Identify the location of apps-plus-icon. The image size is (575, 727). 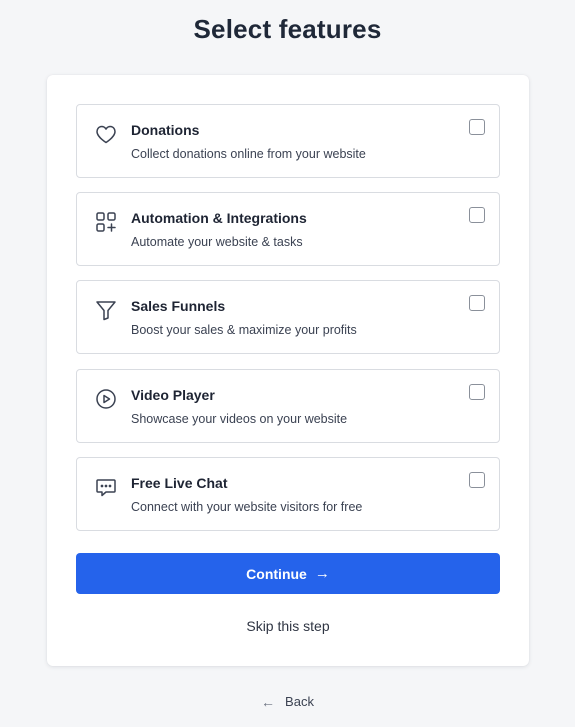
(106, 222).